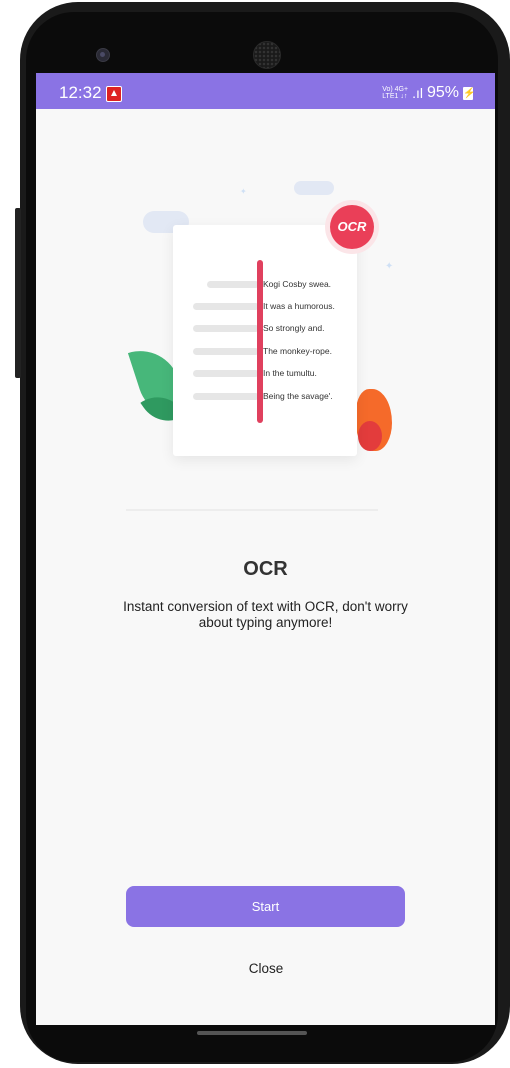 This screenshot has width=510, height=1068. Describe the element at coordinates (265, 569) in the screenshot. I see `page-title: OCR` at that location.